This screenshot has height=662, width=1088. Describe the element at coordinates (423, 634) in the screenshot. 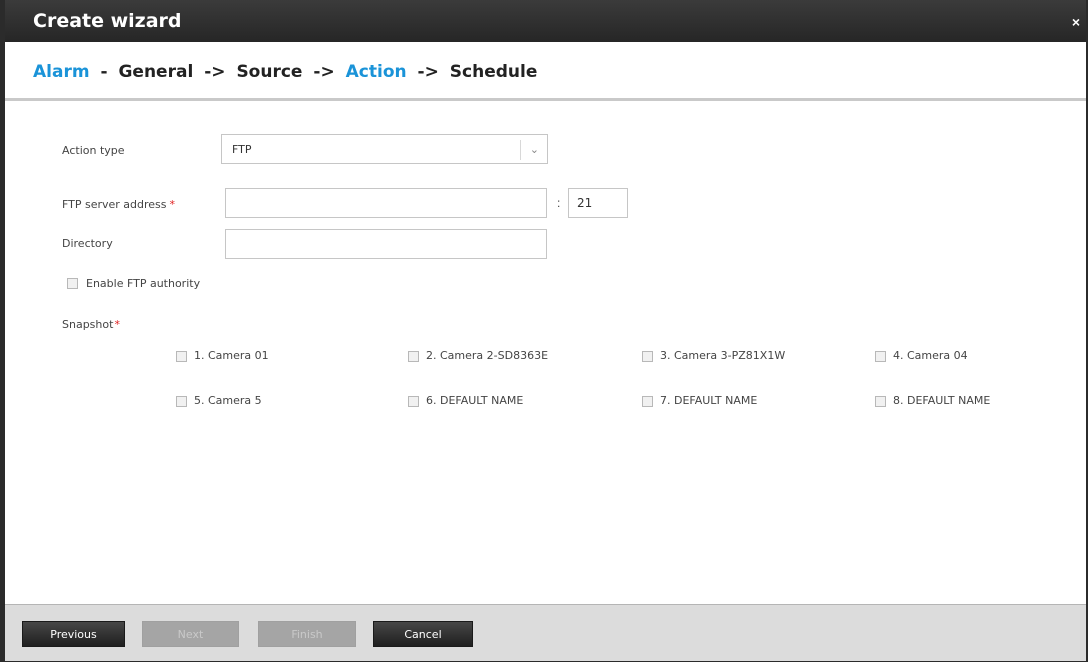

I see `cancel-button: Cancel` at that location.